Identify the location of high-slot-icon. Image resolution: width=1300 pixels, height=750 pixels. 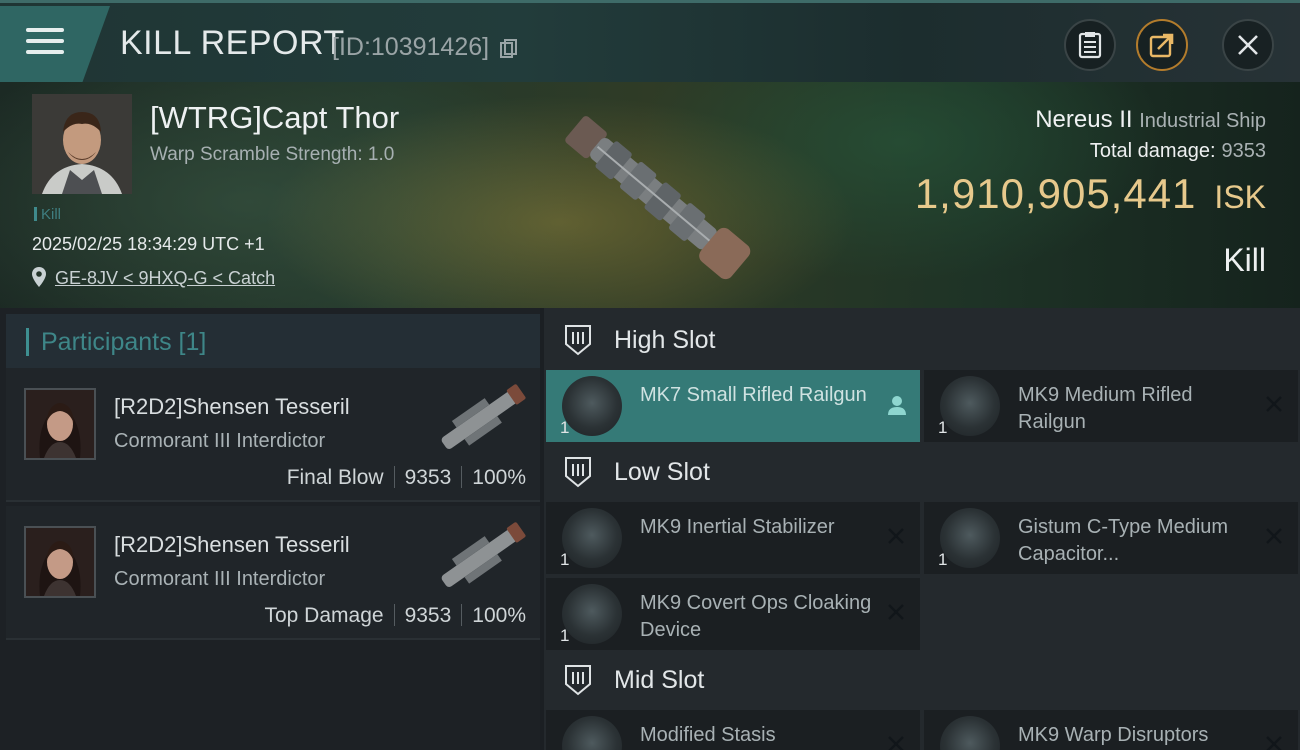
(578, 340).